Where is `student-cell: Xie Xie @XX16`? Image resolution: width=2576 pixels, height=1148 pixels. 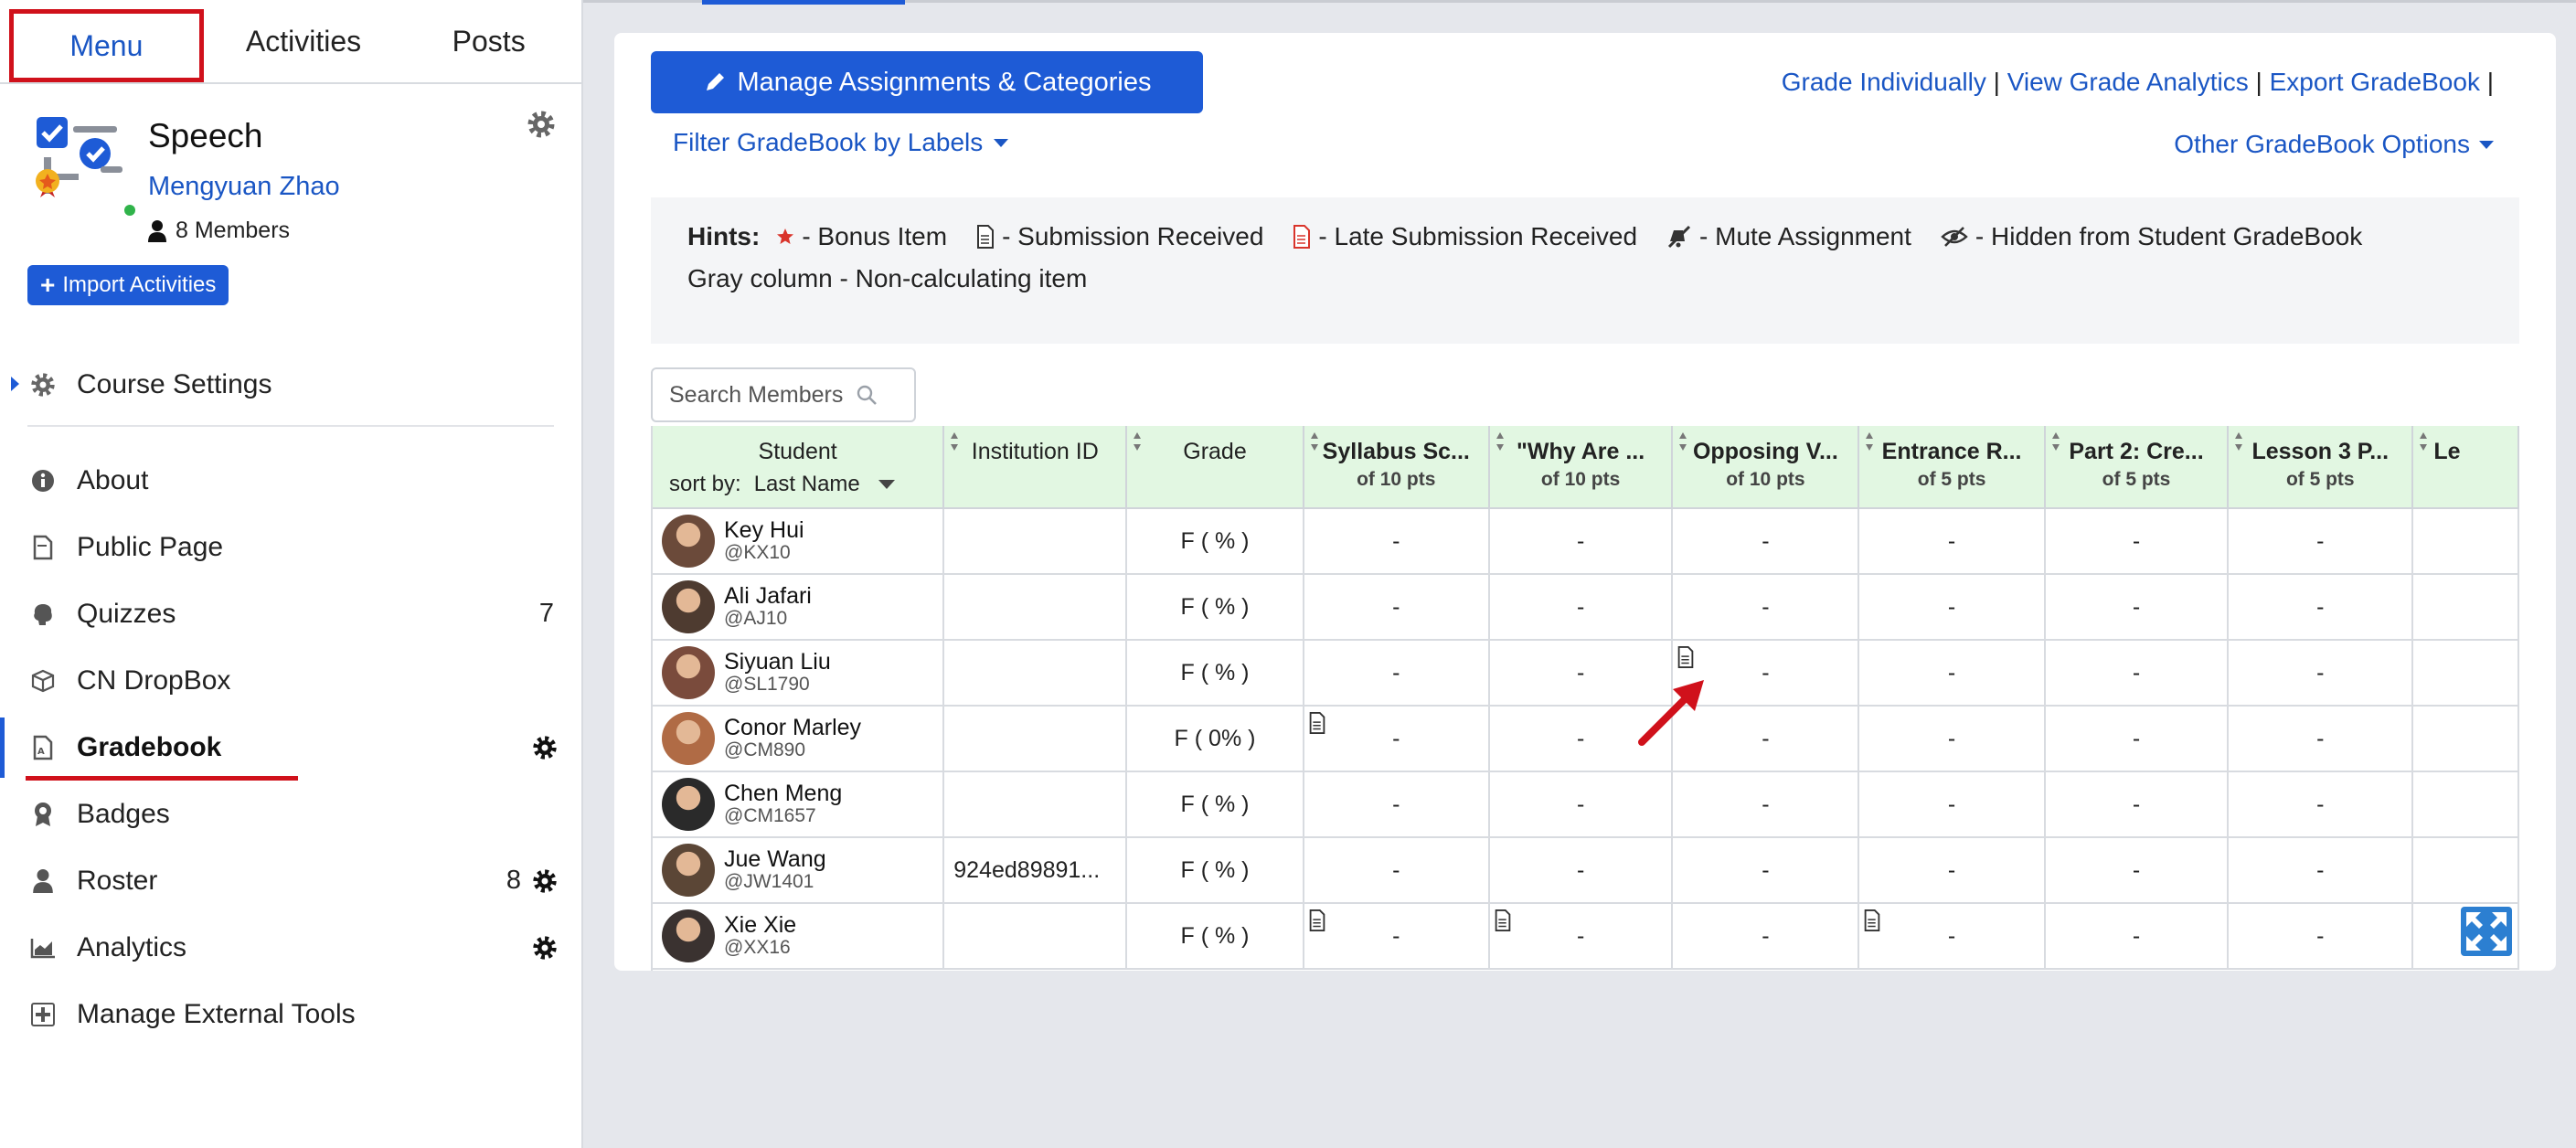 student-cell: Xie Xie @XX16 is located at coordinates (799, 936).